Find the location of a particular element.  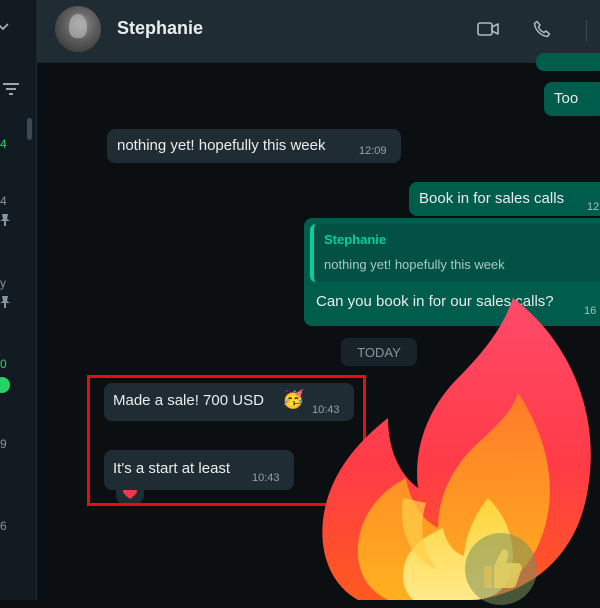

message-bubble-incoming: nothing yet! hopefully this week 12:09 is located at coordinates (254, 146).